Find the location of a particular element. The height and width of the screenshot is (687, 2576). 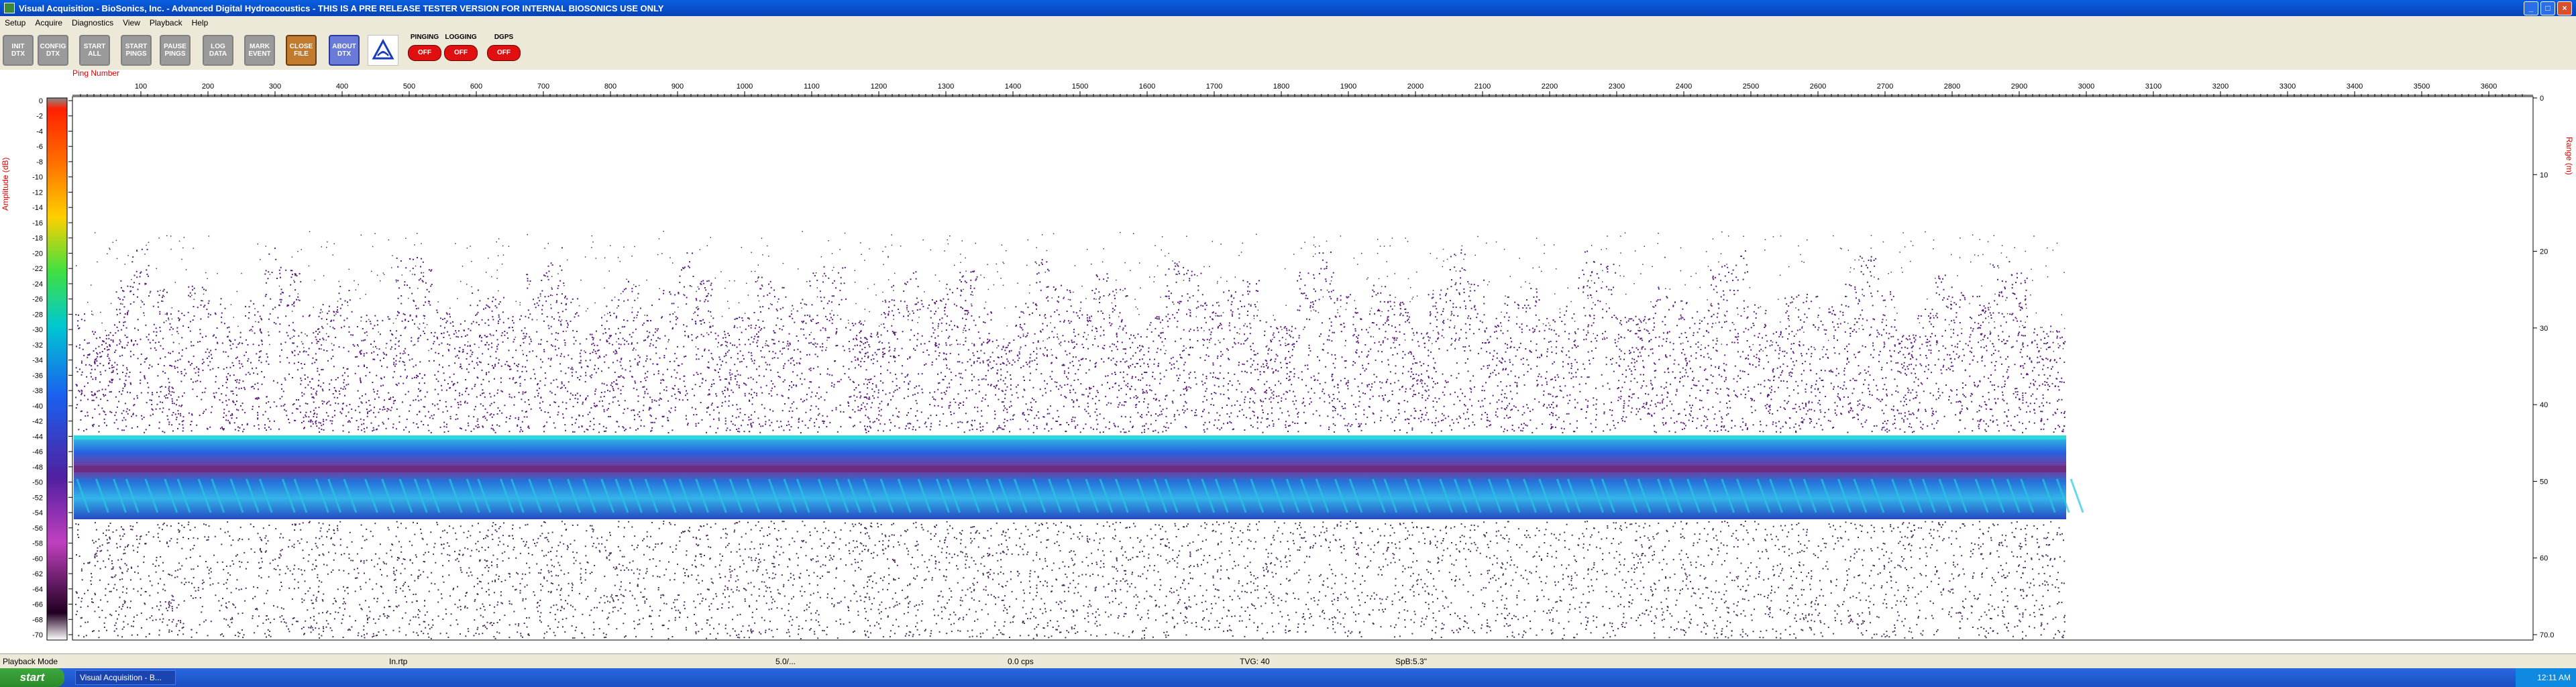

ping-tick-label: 3600 is located at coordinates (2489, 87).